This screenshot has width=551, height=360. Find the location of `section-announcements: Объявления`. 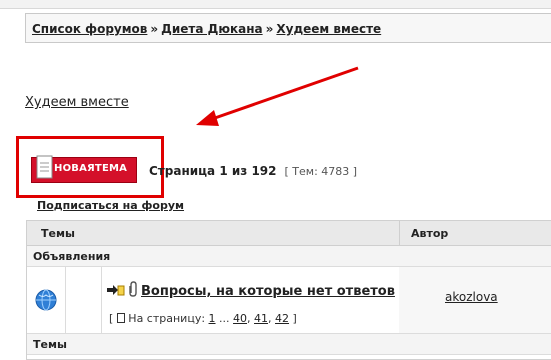

section-announcements: Объявления is located at coordinates (289, 256).